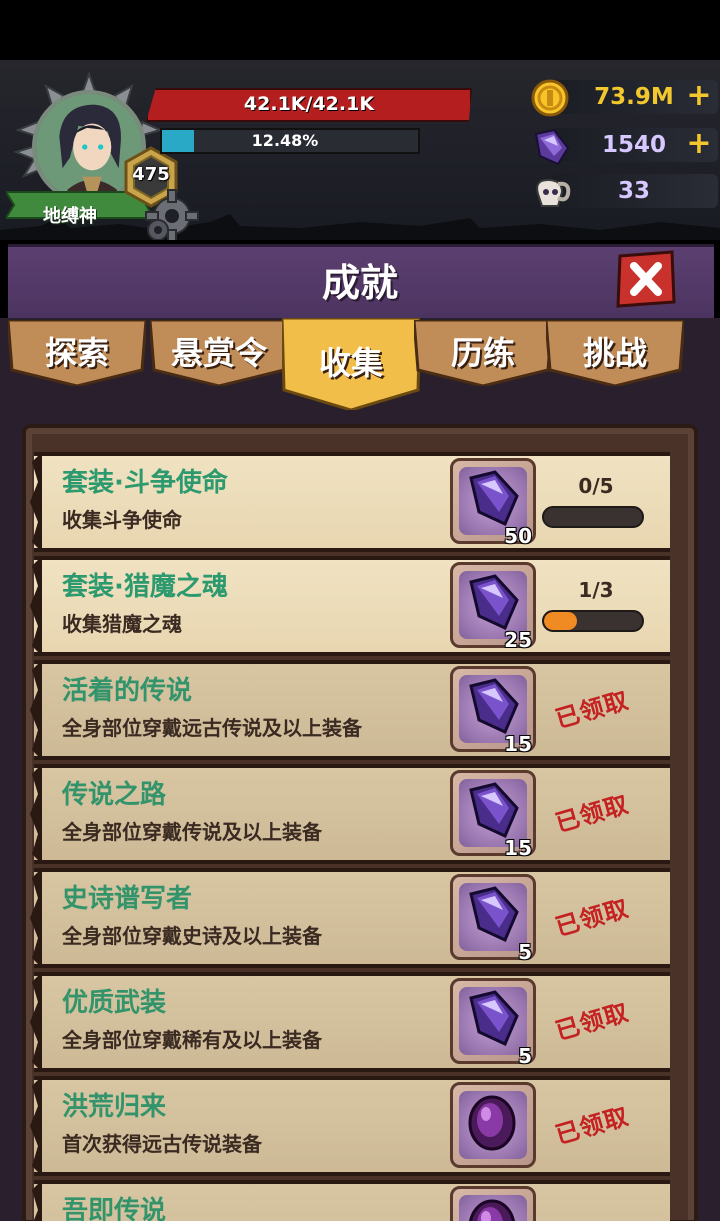 This screenshot has height=1221, width=720. What do you see at coordinates (145, 483) in the screenshot?
I see `achievement-title: 套装·斗争使命` at bounding box center [145, 483].